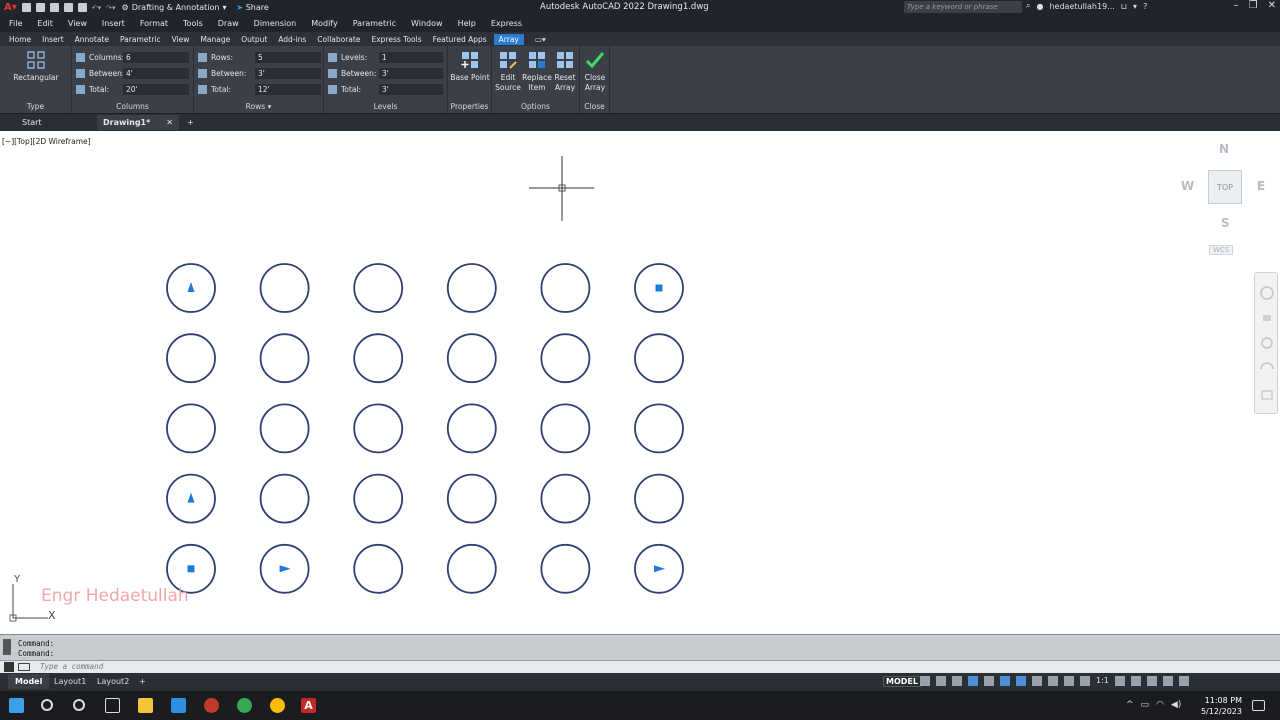  Describe the element at coordinates (1145, 6) in the screenshot. I see `help-icon: ?` at that location.